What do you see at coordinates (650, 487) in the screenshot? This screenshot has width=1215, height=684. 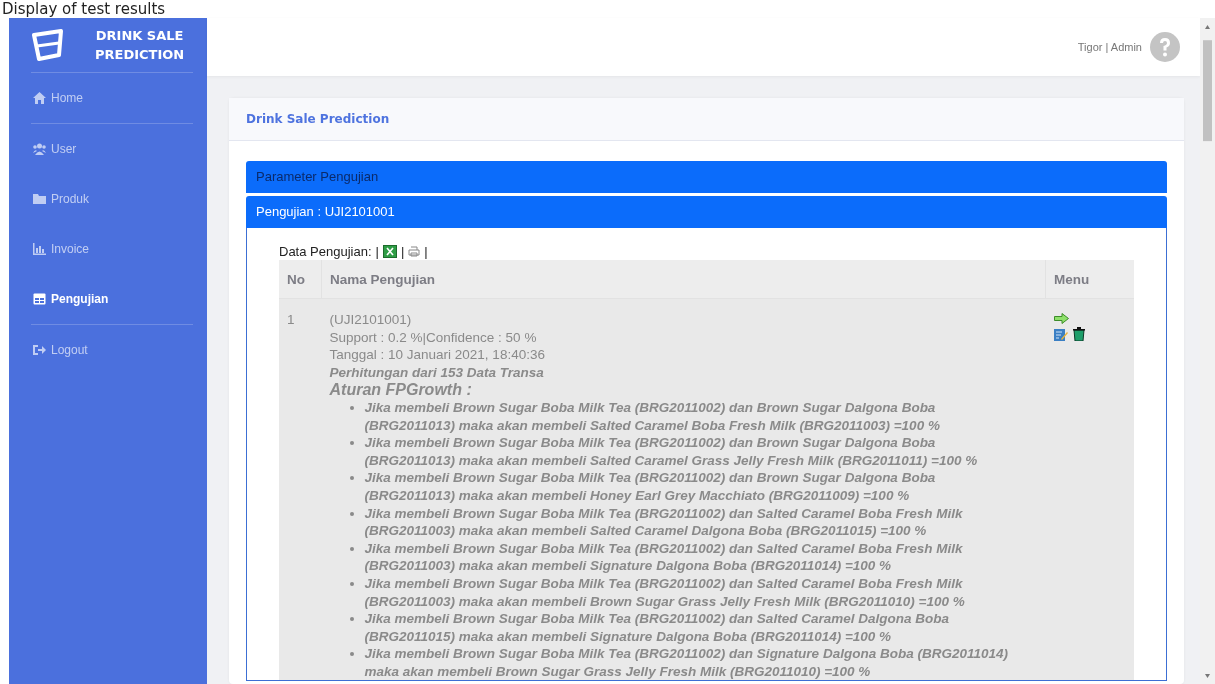 I see `rule-text: Jika membeli Brown Sugar Boba Milk Tea (BRG2011002) dan Brown Sugar Dalgona Boba (BRG2011013) maka akan membeli Honey Earl Grey Macchiato (BRG2011009) =100 %` at bounding box center [650, 487].